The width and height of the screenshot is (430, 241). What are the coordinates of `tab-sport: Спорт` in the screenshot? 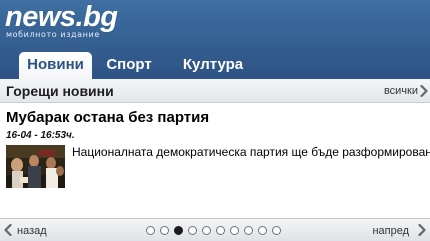 It's located at (129, 65).